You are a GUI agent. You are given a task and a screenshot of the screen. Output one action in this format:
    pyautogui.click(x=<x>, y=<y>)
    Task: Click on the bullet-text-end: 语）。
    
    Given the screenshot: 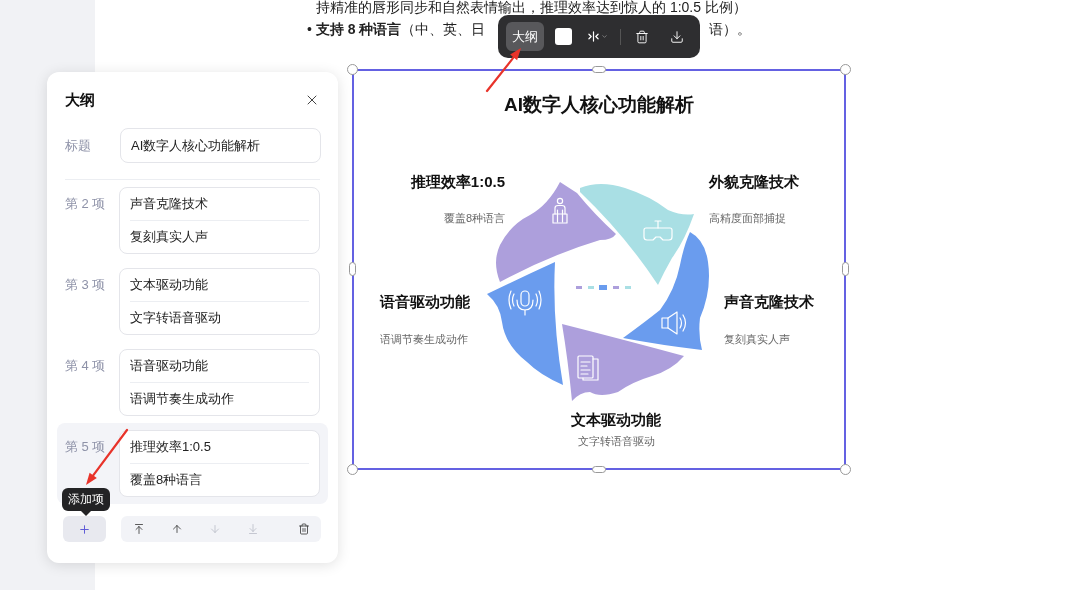 What is the action you would take?
    pyautogui.click(x=730, y=29)
    